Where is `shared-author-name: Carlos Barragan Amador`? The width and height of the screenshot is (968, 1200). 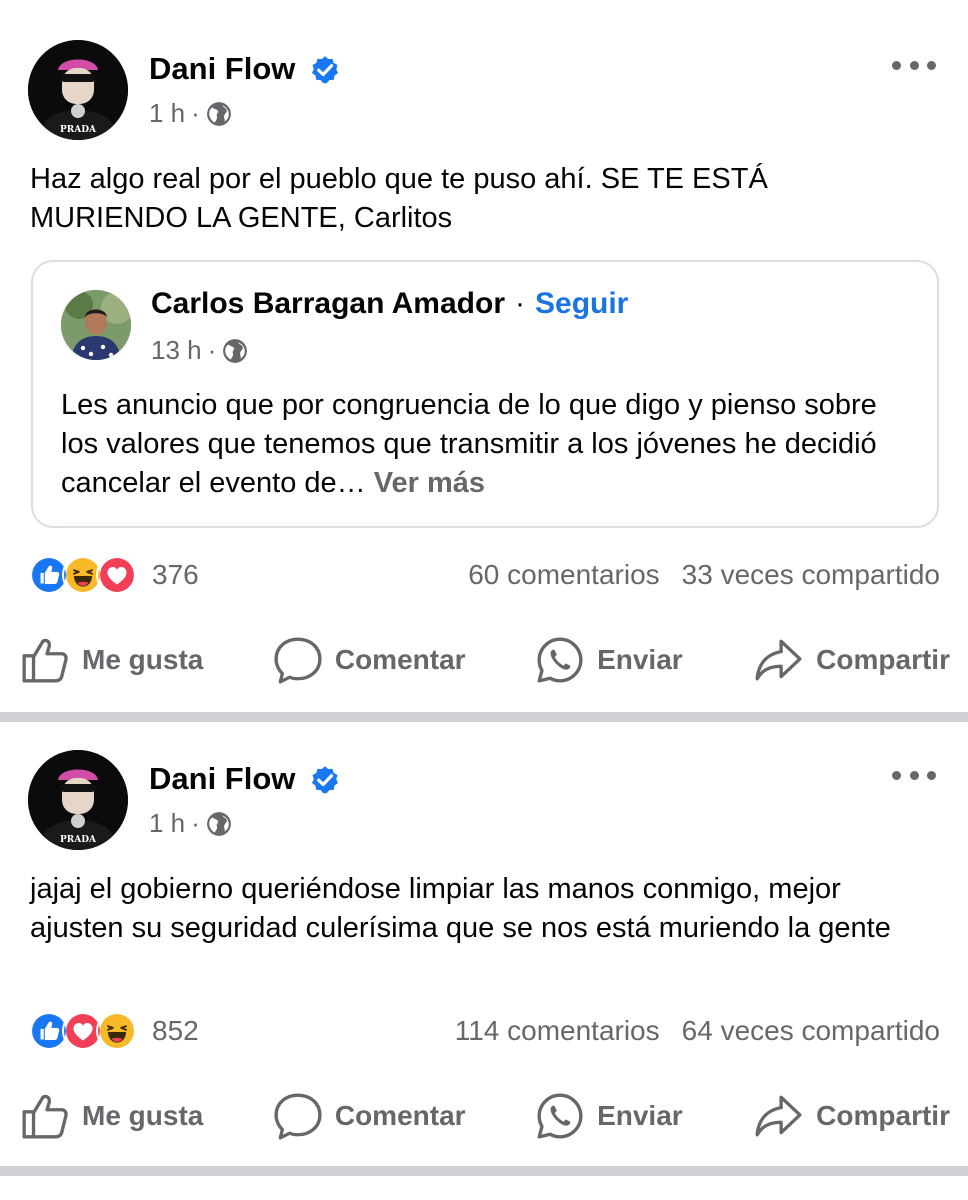
shared-author-name: Carlos Barragan Amador is located at coordinates (328, 304).